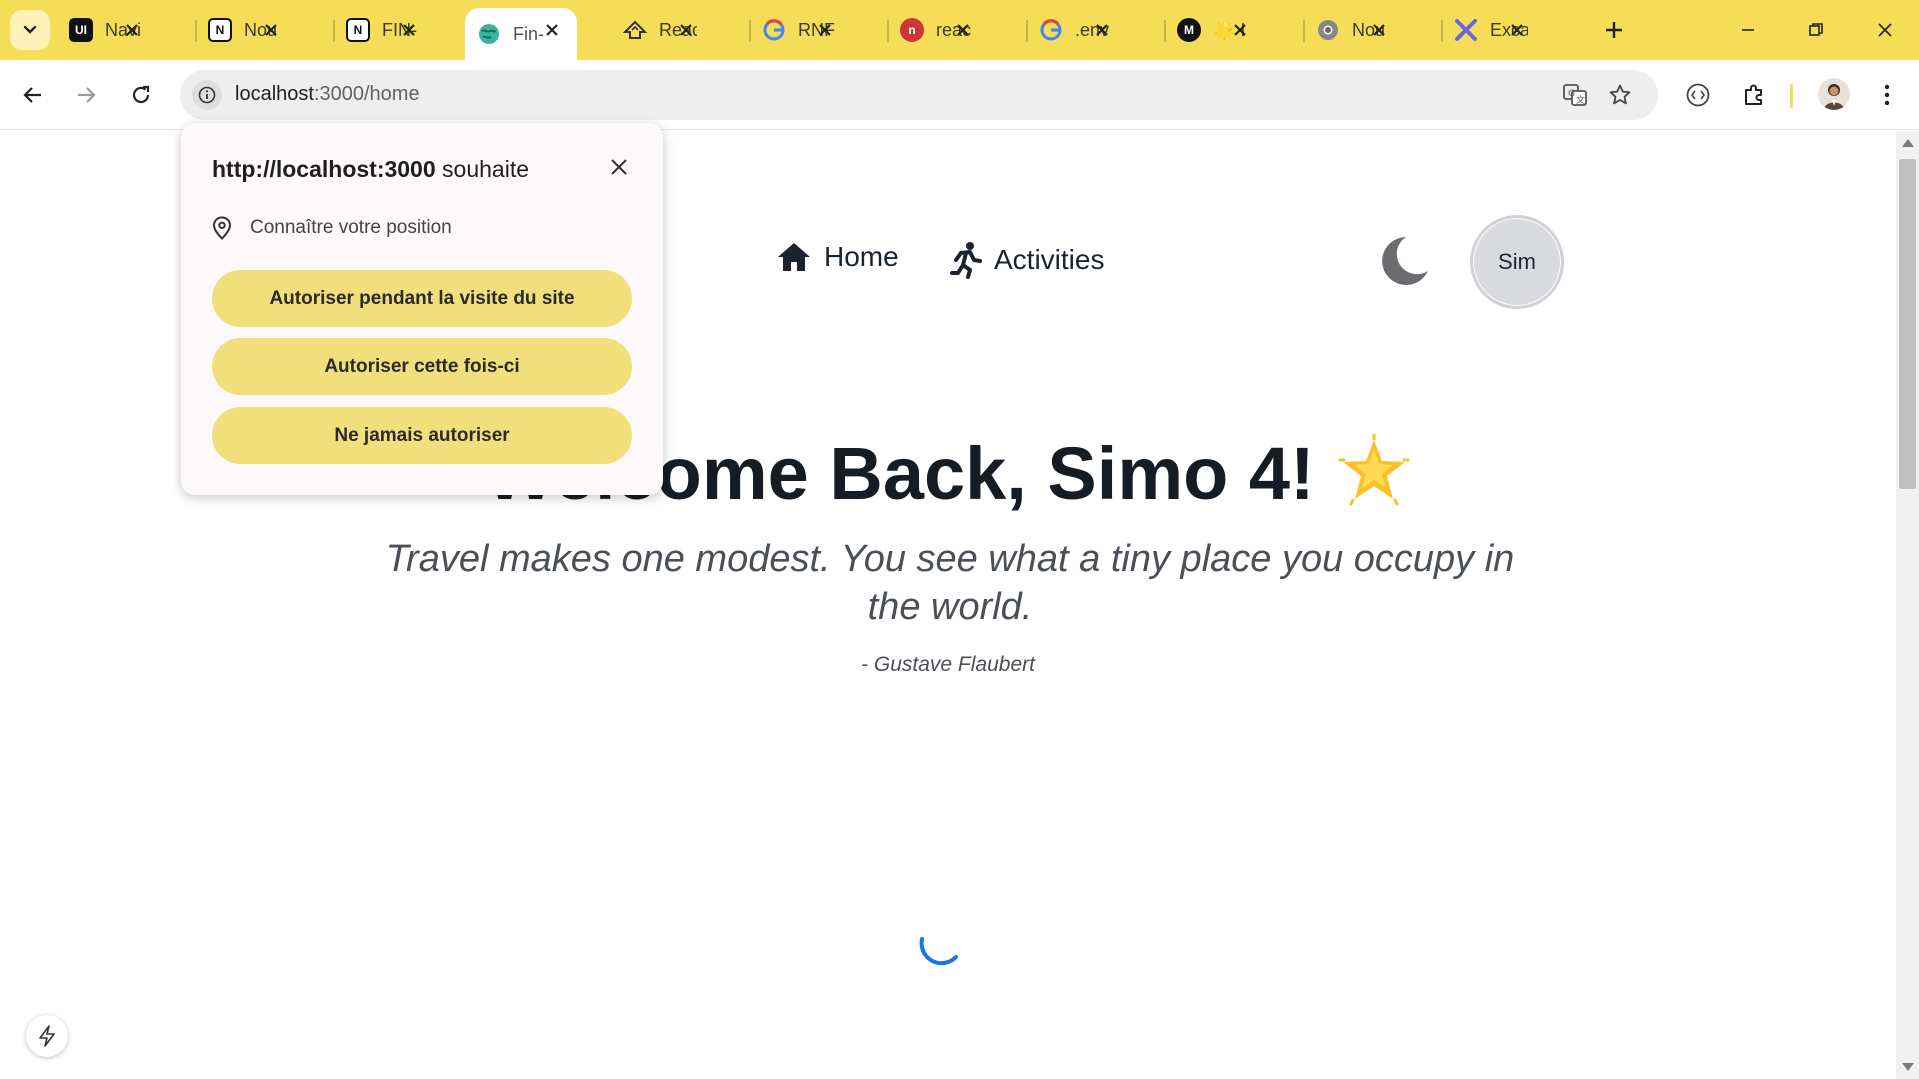 This screenshot has height=1079, width=1919. I want to click on back-button, so click(33, 95).